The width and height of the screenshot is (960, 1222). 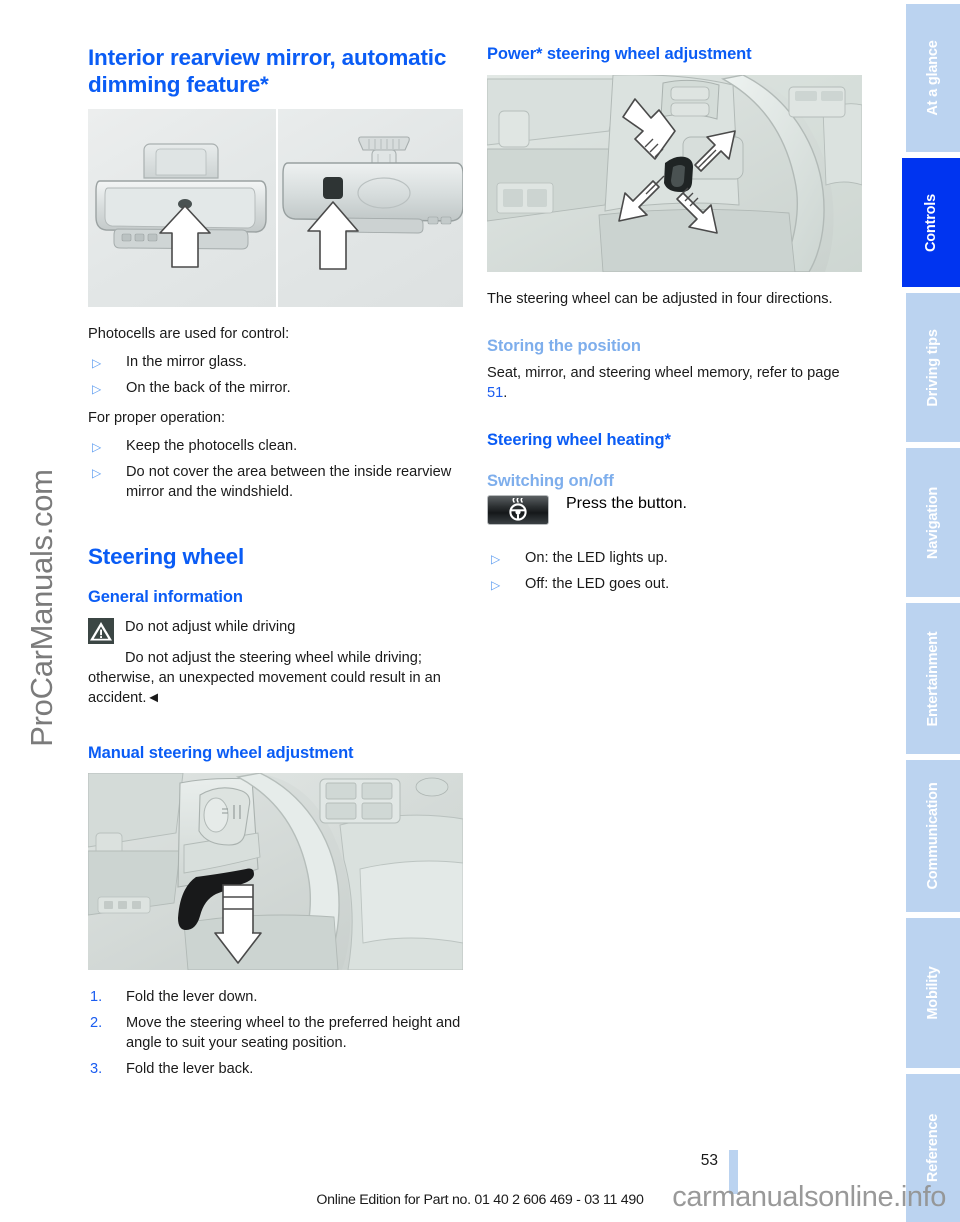 What do you see at coordinates (579, 440) in the screenshot?
I see `heading-steering-wheel-heating: Steering wheel heating*` at bounding box center [579, 440].